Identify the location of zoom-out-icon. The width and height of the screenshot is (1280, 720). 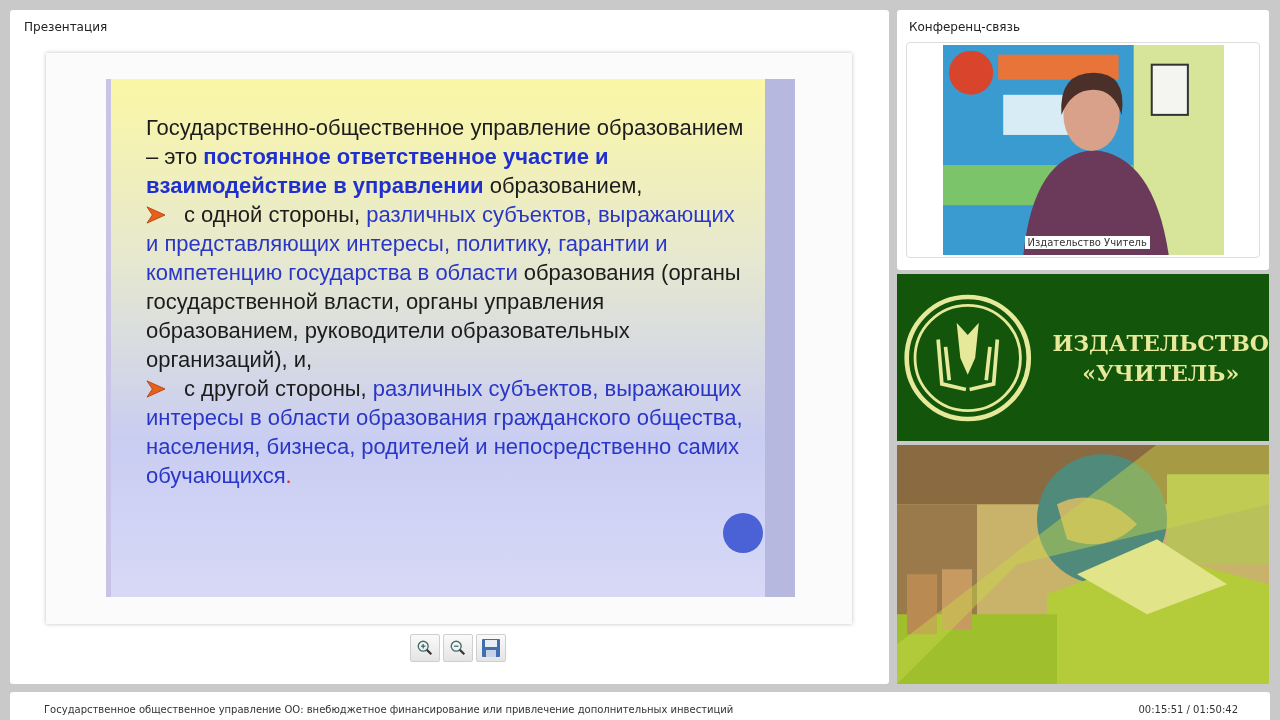
(458, 648).